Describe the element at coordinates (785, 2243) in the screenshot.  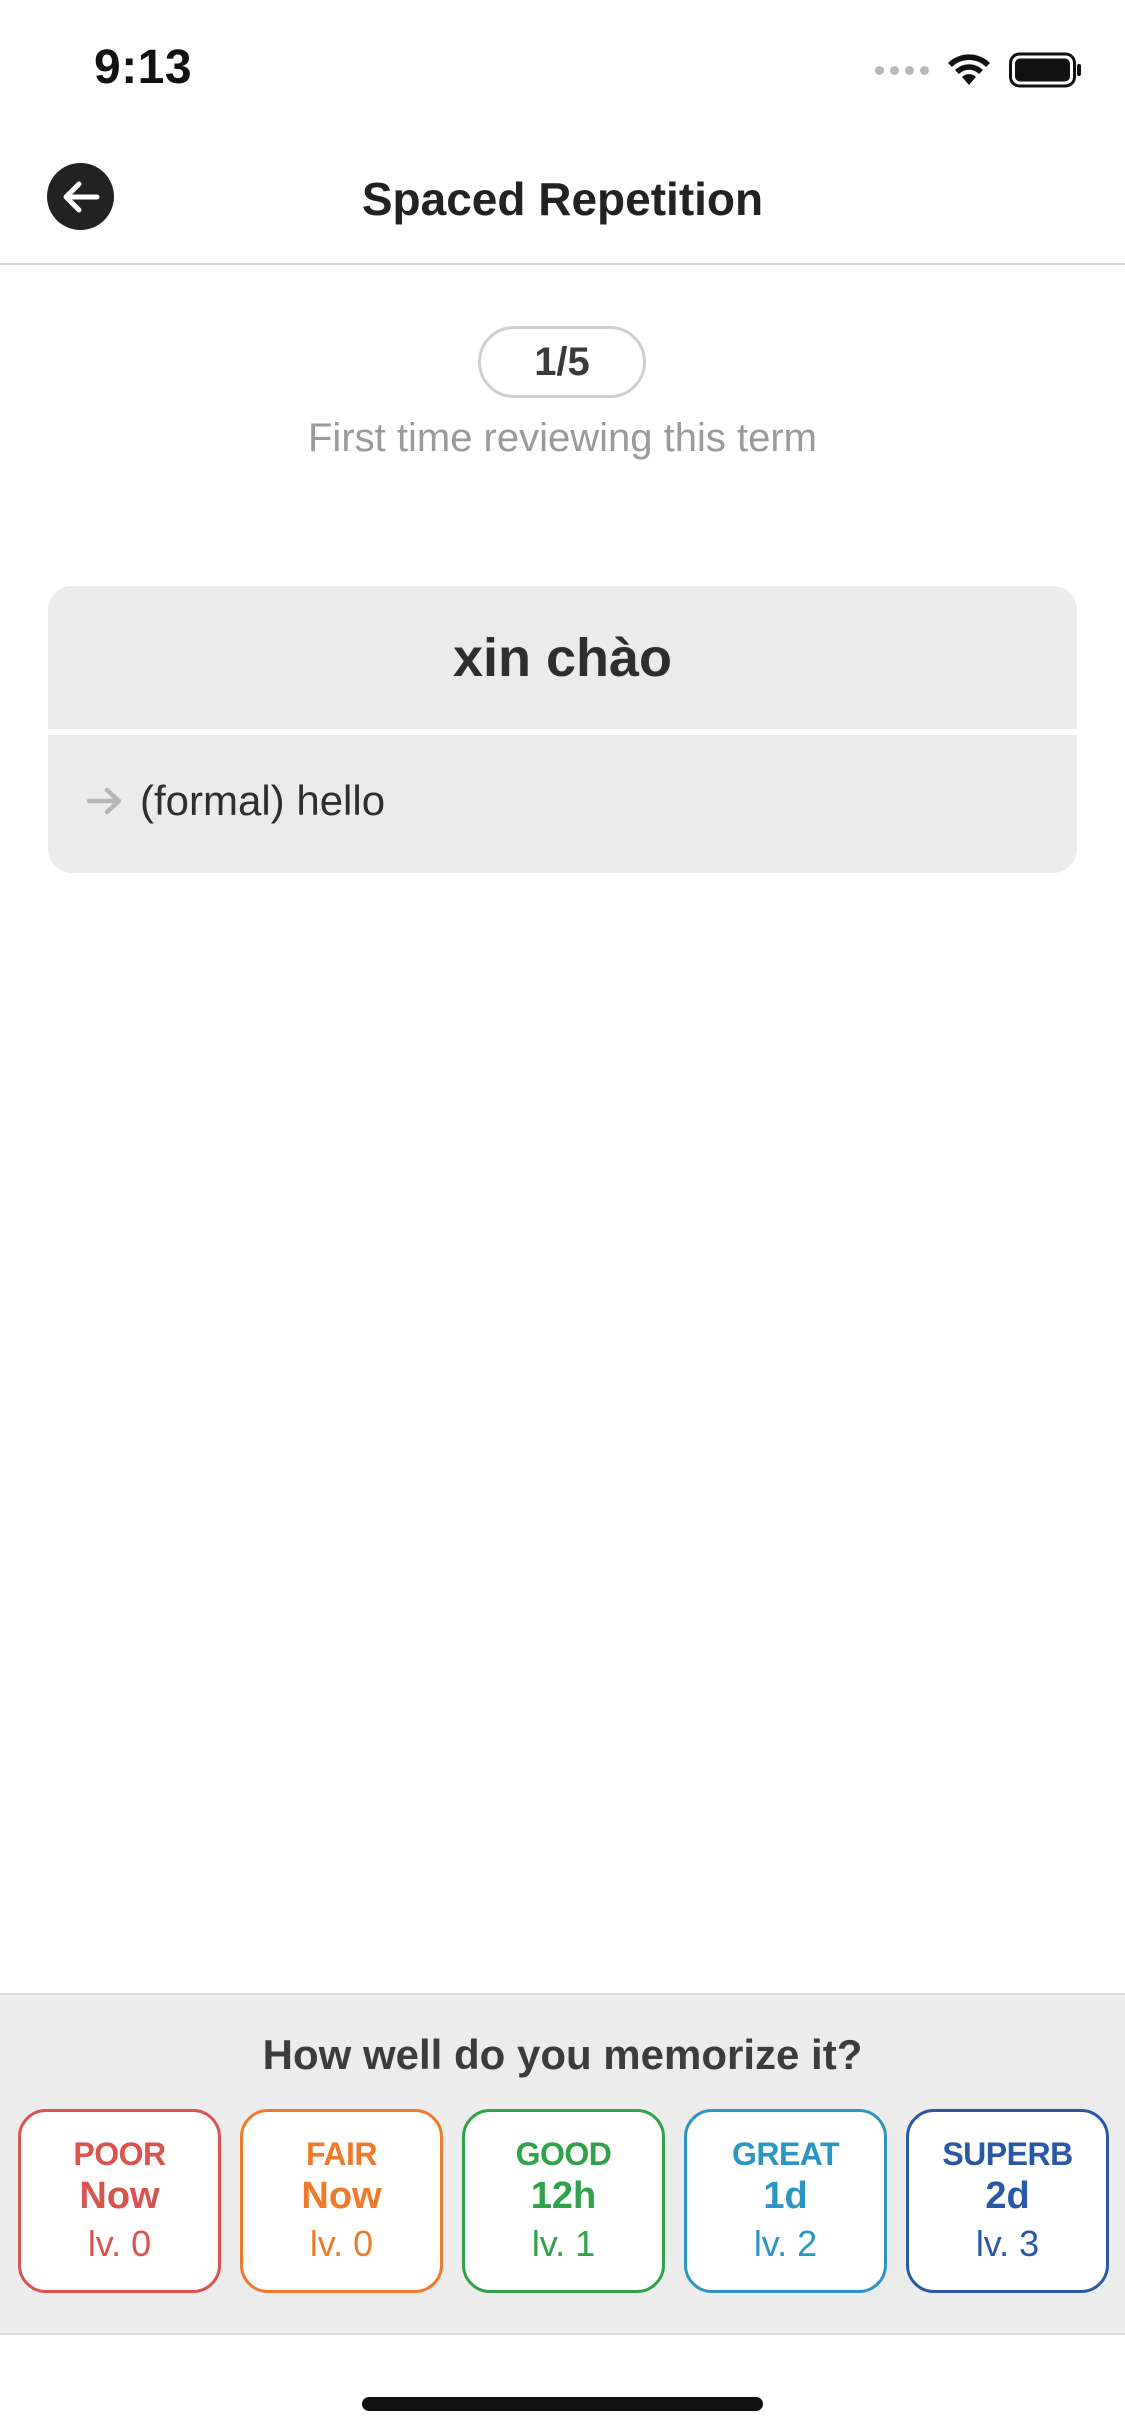
I see `rating-level: lv. 2` at that location.